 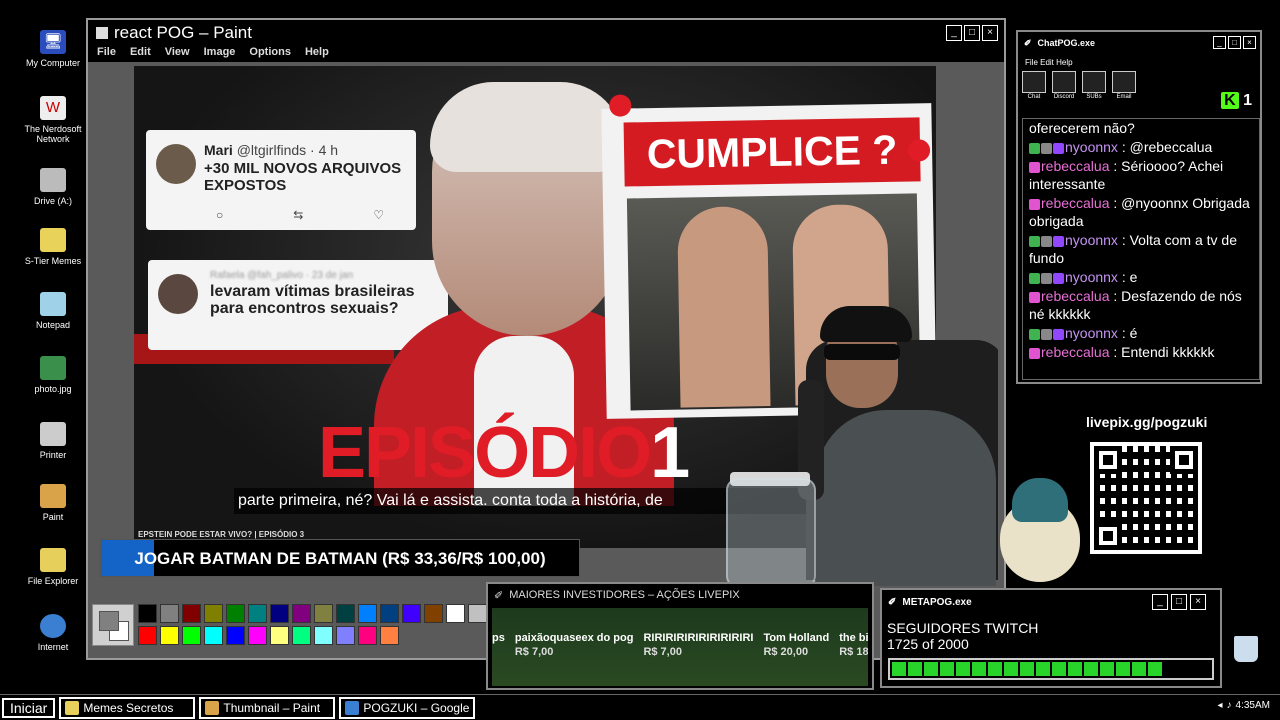 What do you see at coordinates (1082, 128) in the screenshot?
I see `chat-text: oferecerem não?` at bounding box center [1082, 128].